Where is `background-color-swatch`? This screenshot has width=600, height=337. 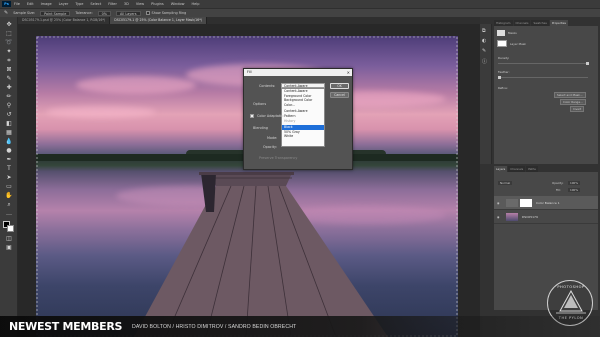 background-color-swatch is located at coordinates (10, 228).